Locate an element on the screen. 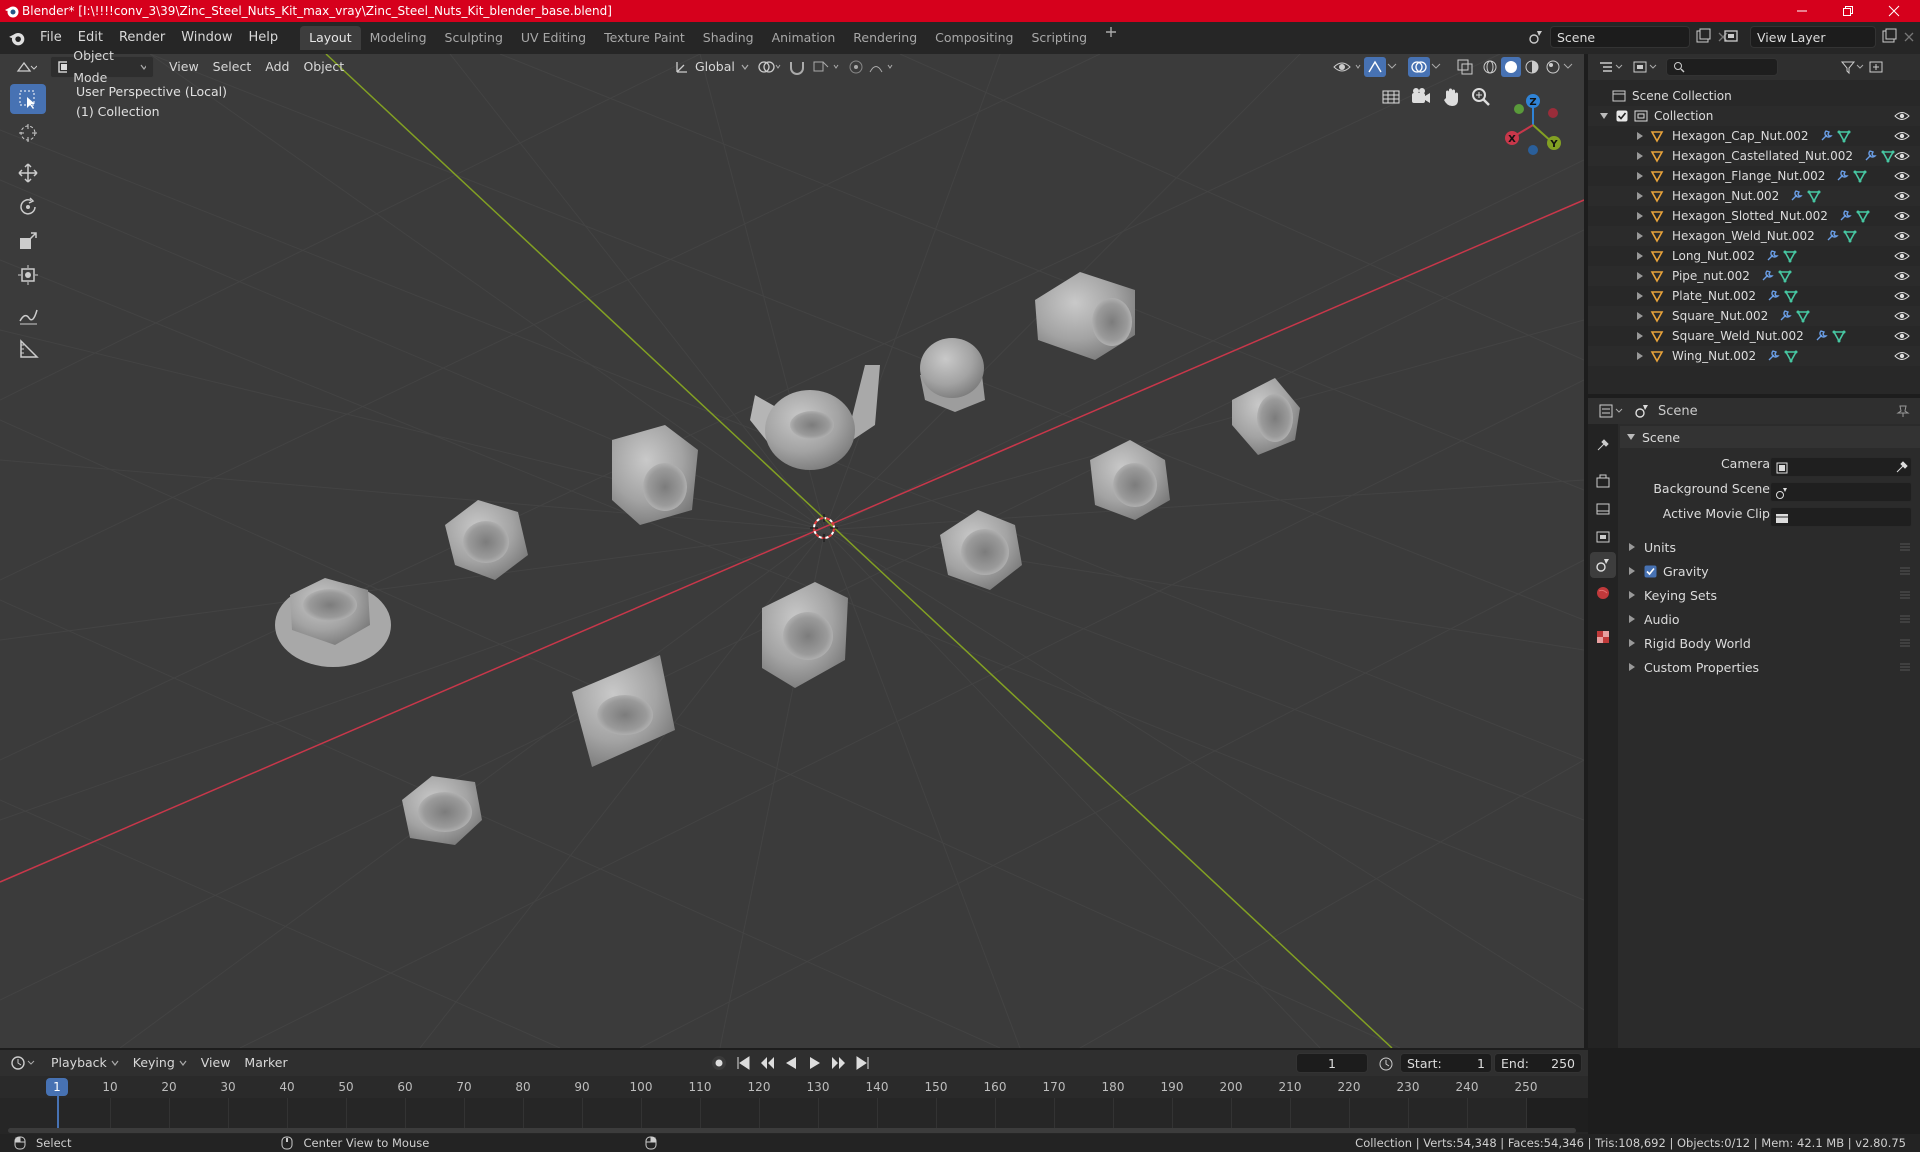  timeline-menu-playback: Playback is located at coordinates (85, 1063).